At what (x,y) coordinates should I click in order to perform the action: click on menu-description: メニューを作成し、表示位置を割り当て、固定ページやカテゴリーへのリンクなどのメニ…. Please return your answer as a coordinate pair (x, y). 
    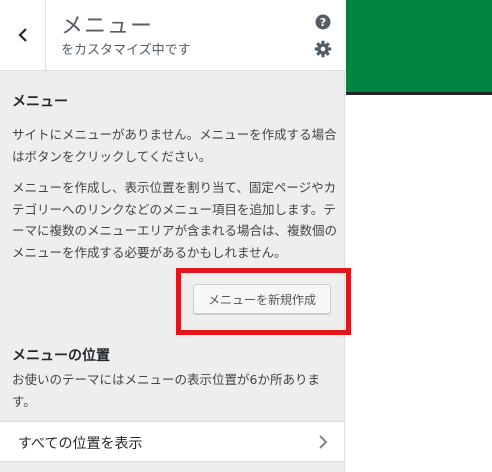
    Looking at the image, I should click on (175, 220).